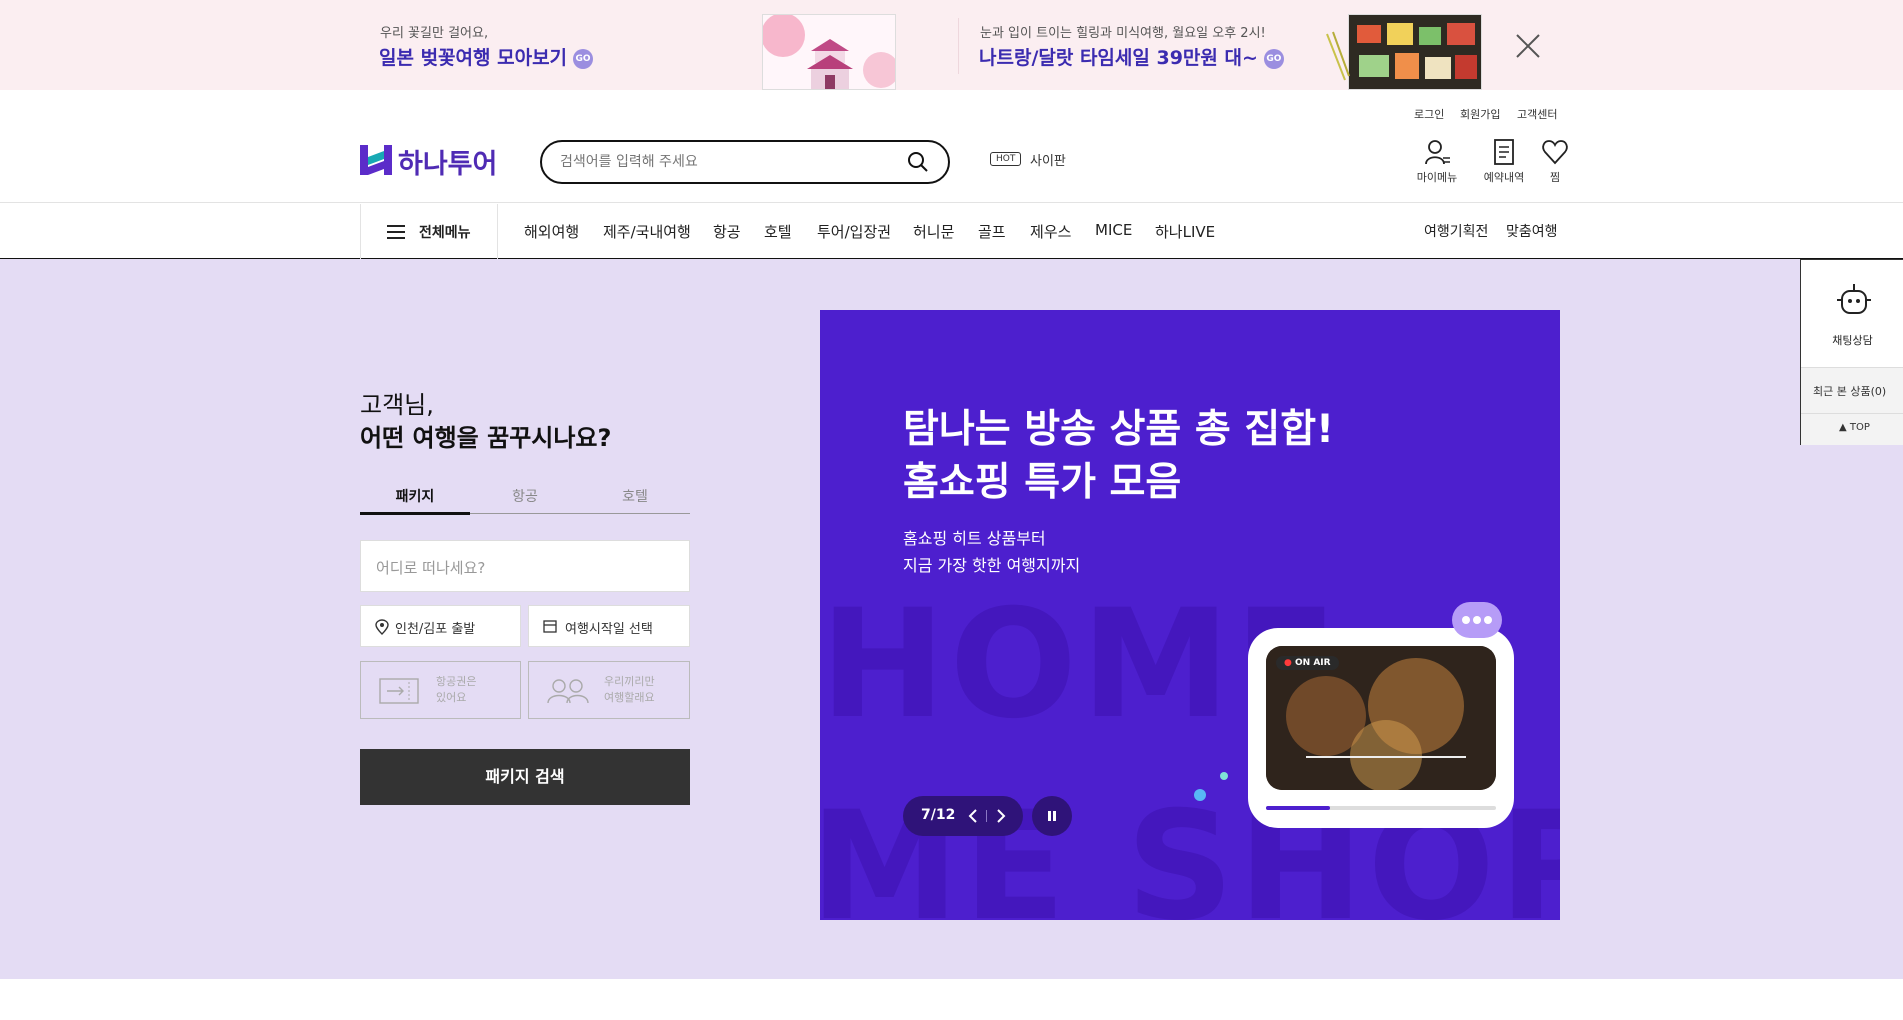 Image resolution: width=1903 pixels, height=1020 pixels. Describe the element at coordinates (434, 33) in the screenshot. I see `promo-left-subtitle: 우리 꽃길만 걸어요,` at that location.